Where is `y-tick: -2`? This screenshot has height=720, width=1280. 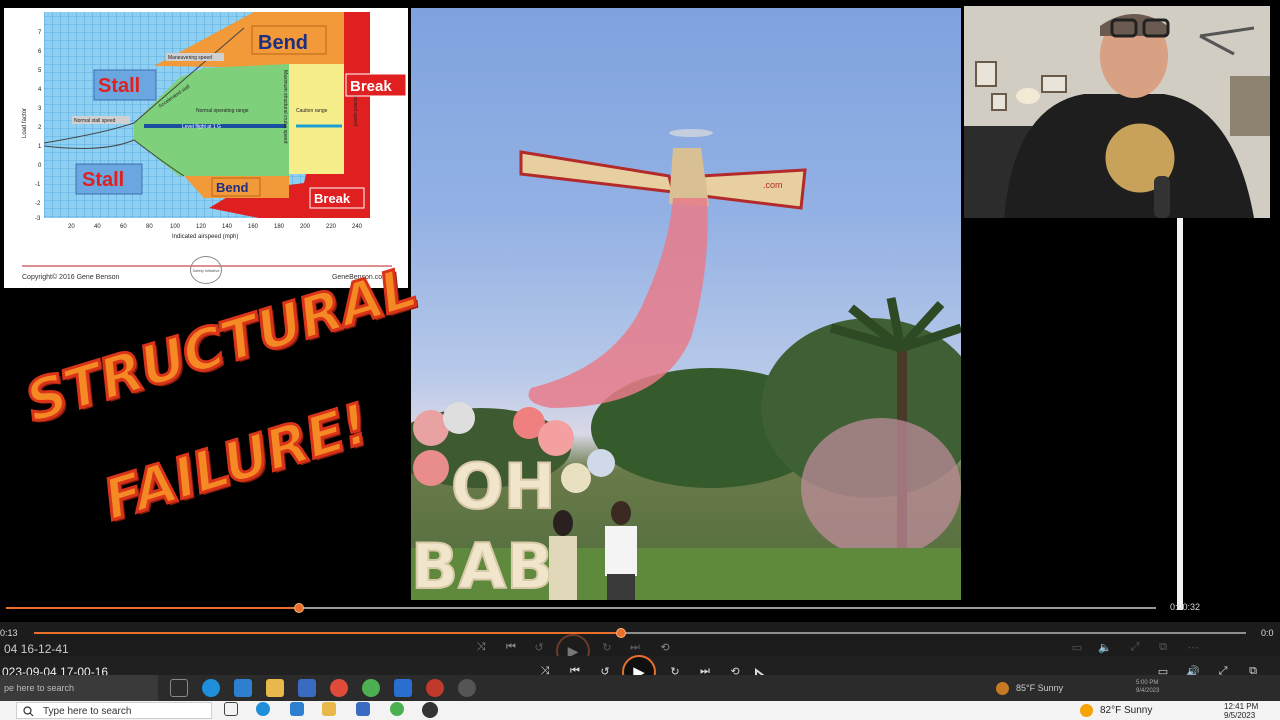 y-tick: -2 is located at coordinates (38, 204).